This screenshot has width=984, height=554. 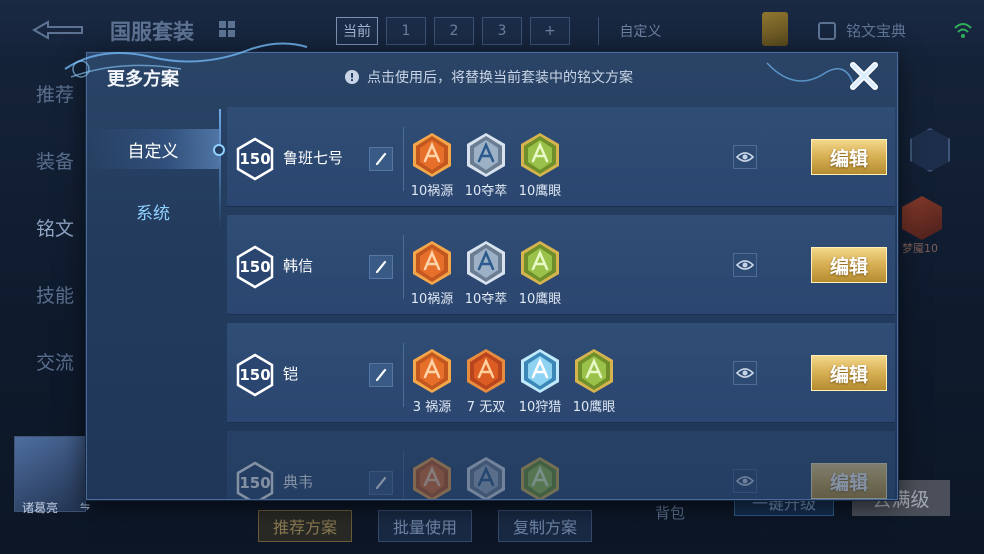 I want to click on rune-item: 3 祸源, so click(x=432, y=381).